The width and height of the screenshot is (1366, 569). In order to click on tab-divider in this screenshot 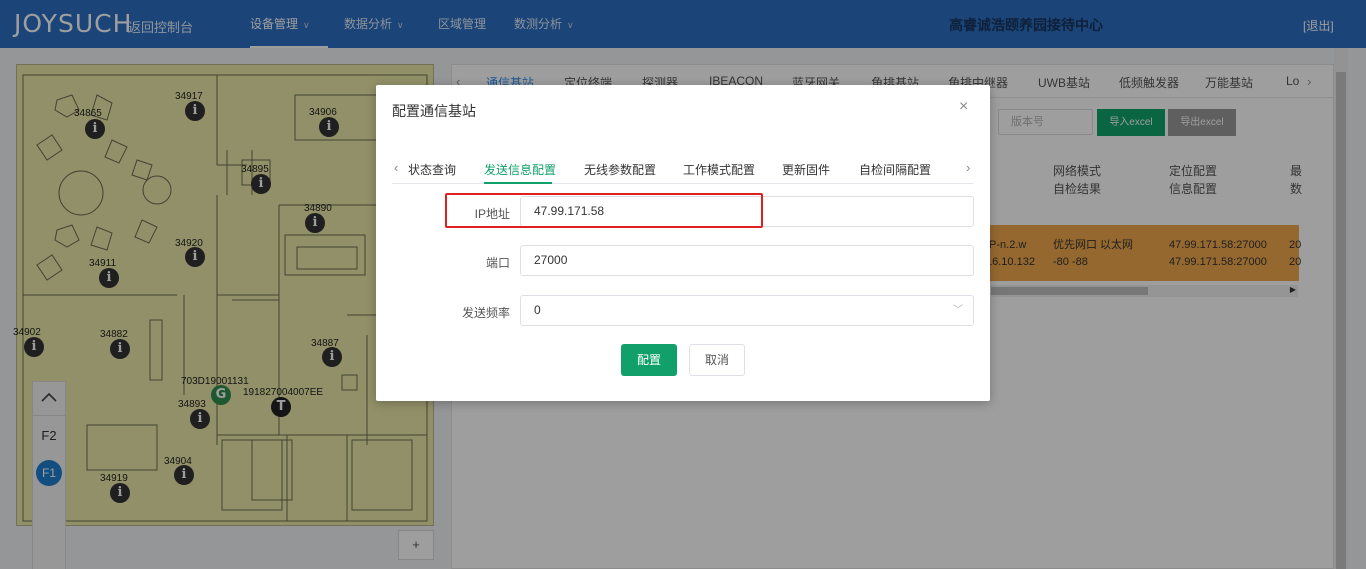, I will do `click(683, 183)`.